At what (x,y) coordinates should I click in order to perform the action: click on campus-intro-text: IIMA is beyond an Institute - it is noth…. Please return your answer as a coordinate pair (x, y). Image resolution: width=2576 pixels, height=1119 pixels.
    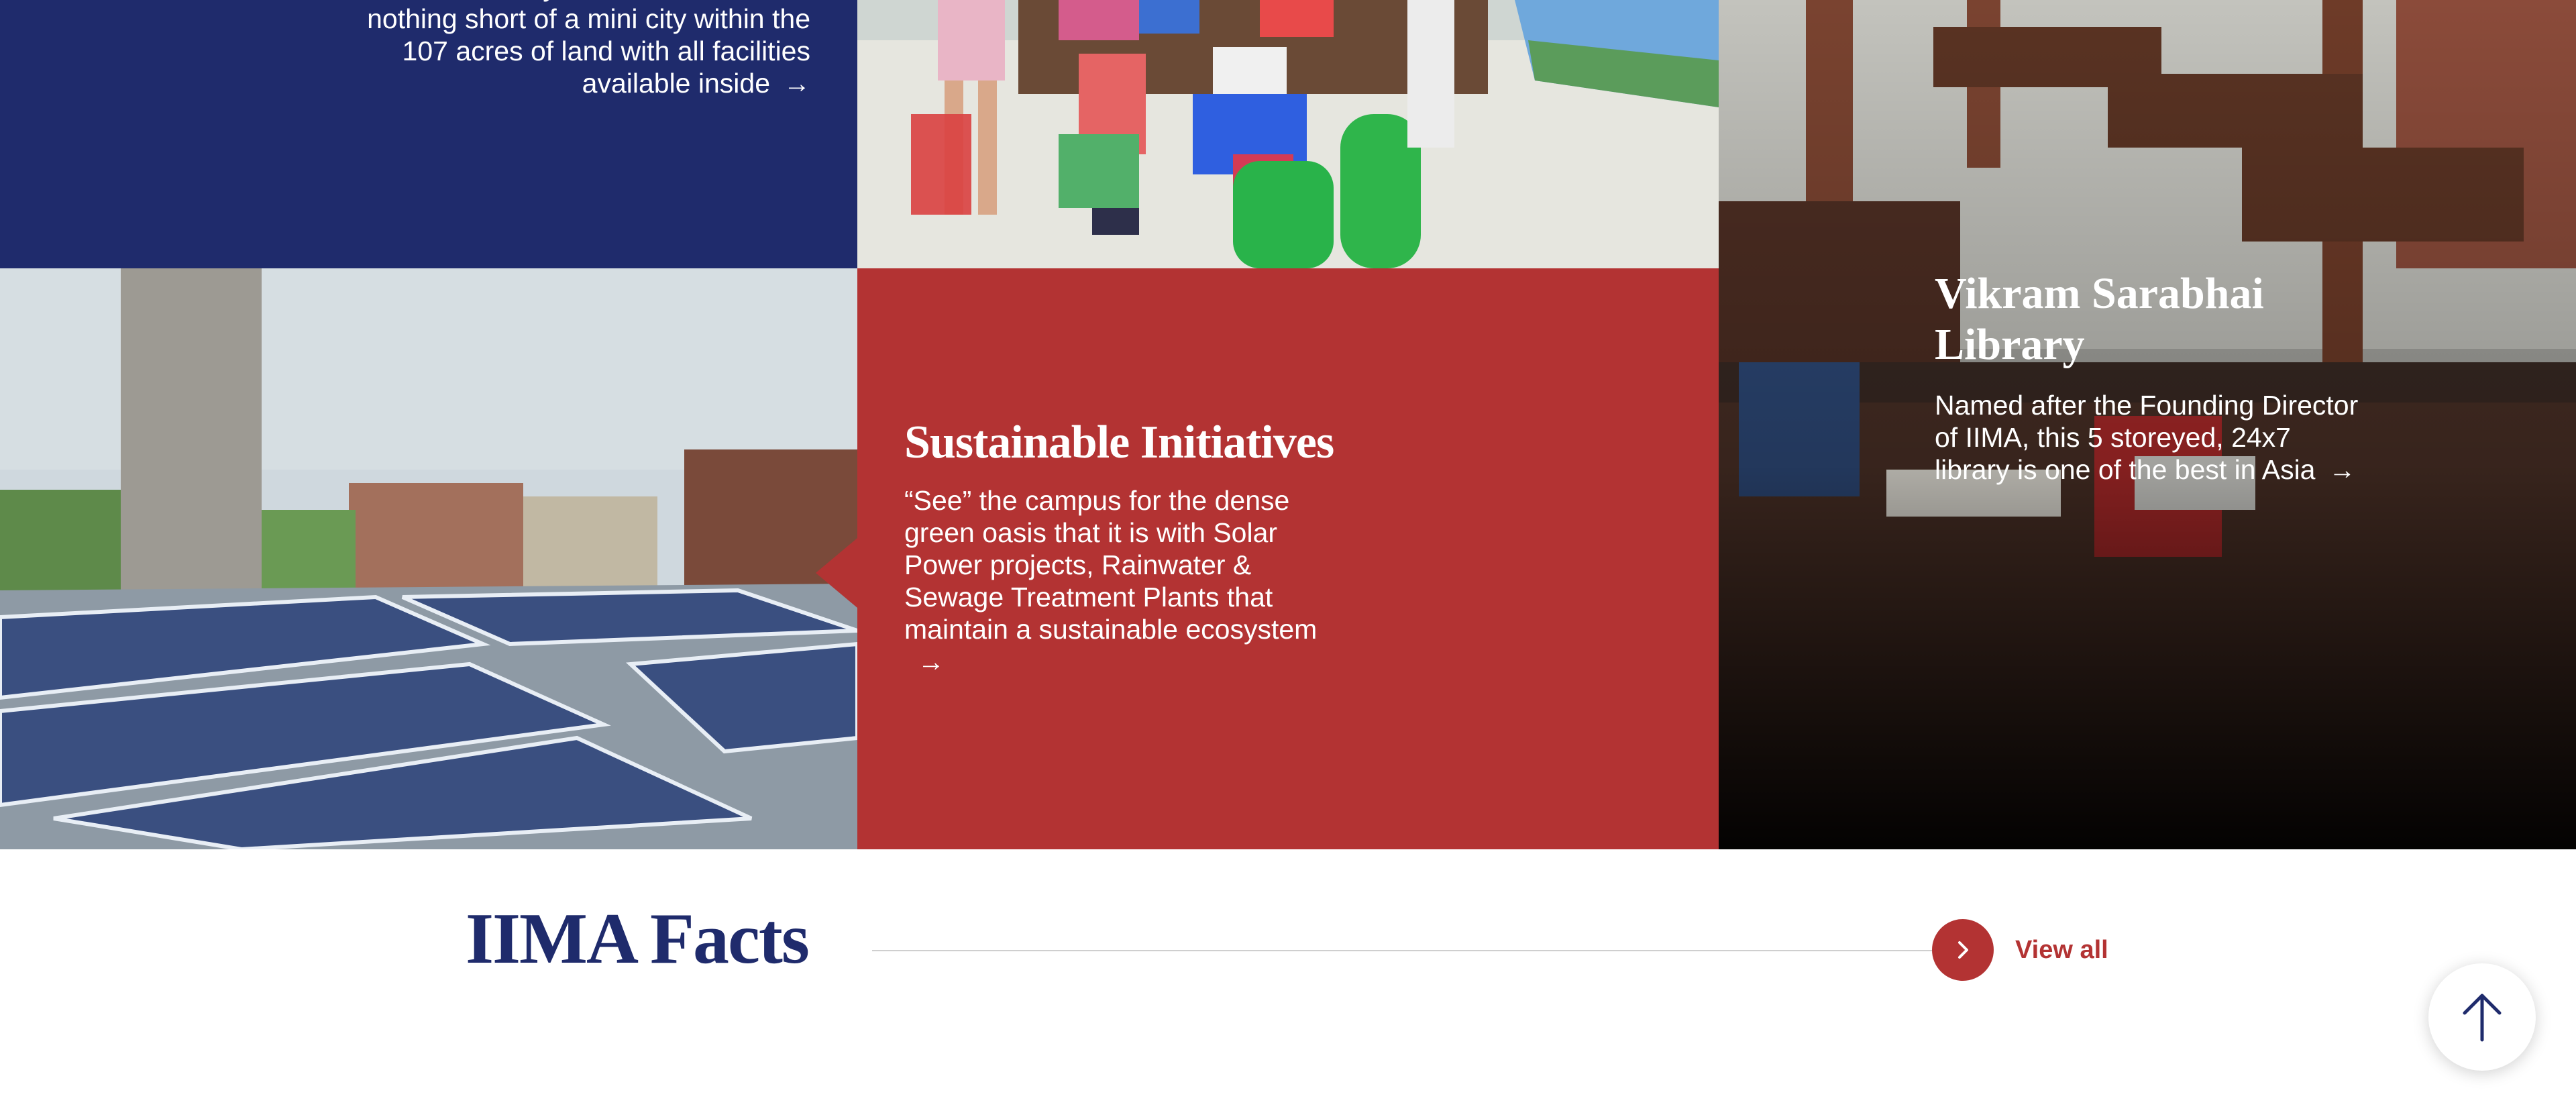
    Looking at the image, I should click on (588, 50).